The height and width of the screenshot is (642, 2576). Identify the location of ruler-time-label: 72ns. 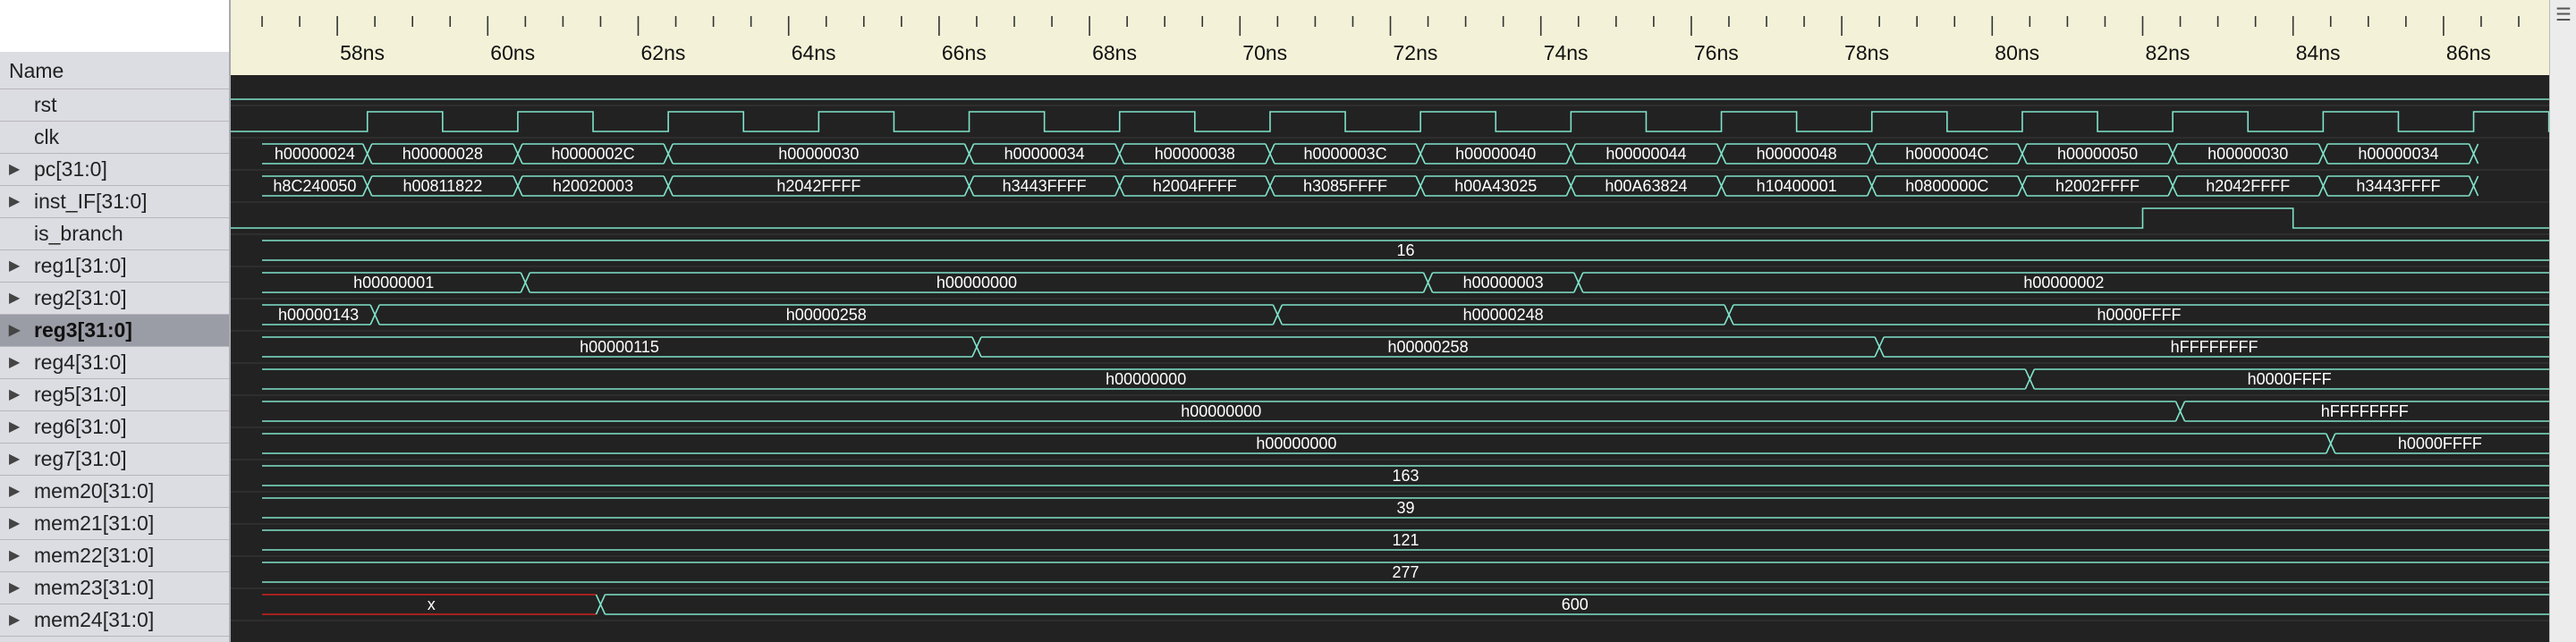
(1415, 52).